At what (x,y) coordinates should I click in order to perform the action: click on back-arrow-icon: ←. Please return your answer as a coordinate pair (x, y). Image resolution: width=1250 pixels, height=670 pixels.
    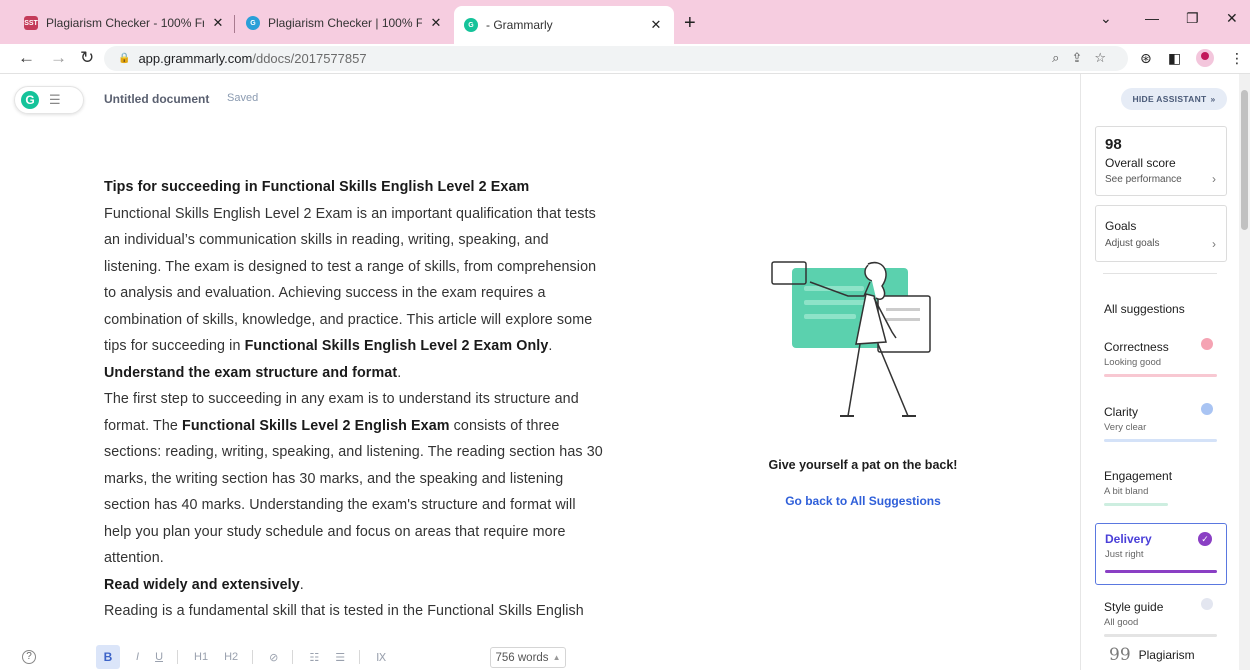
    Looking at the image, I should click on (26, 58).